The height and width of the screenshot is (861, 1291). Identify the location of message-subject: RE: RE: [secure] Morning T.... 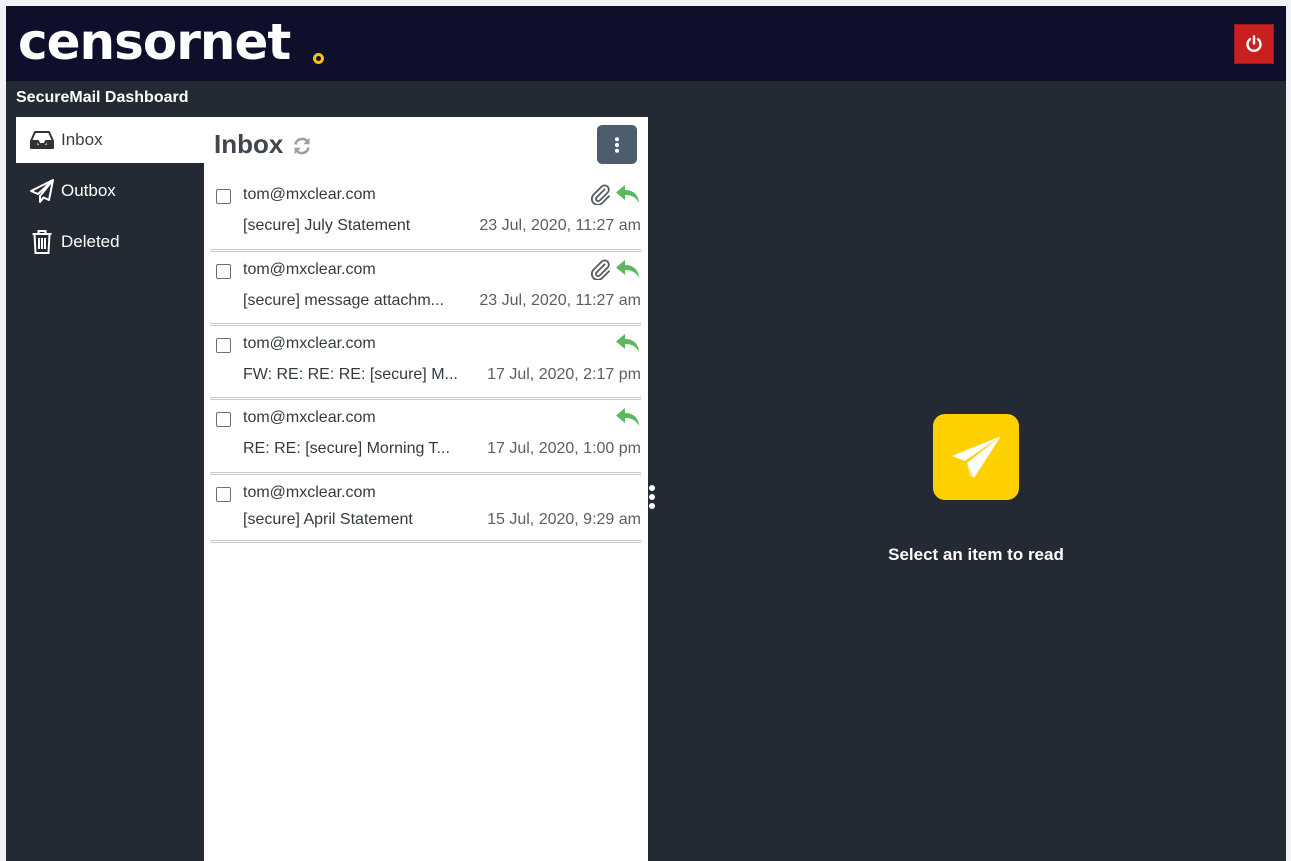
(346, 448).